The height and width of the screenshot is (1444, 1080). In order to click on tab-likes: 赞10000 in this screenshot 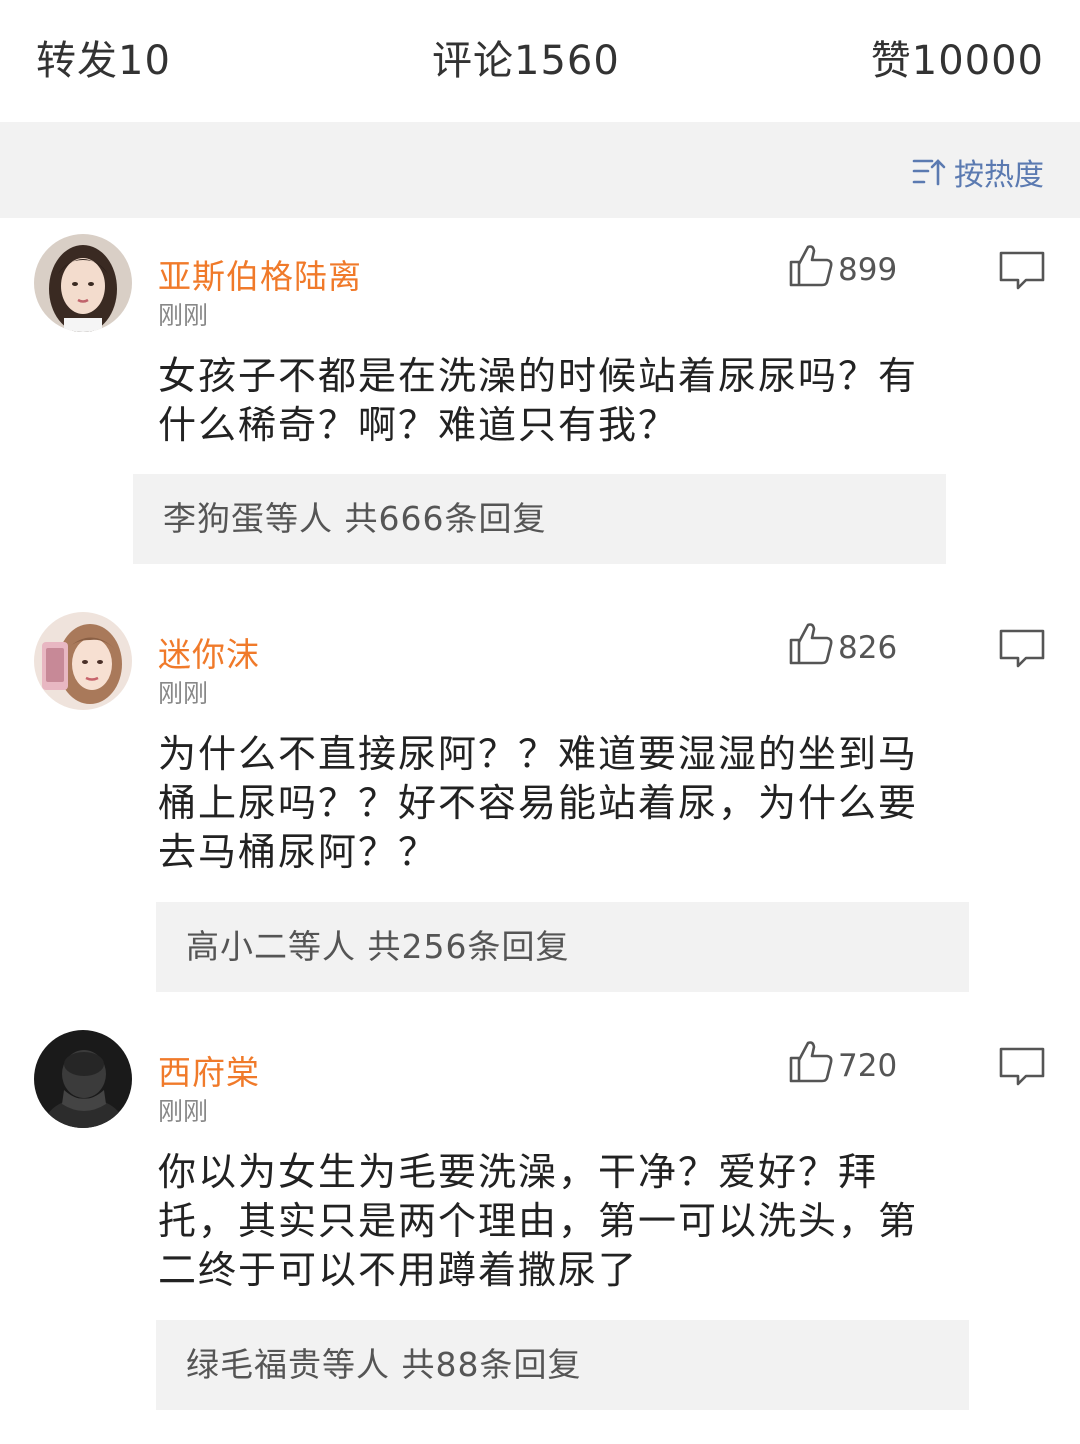, I will do `click(957, 57)`.